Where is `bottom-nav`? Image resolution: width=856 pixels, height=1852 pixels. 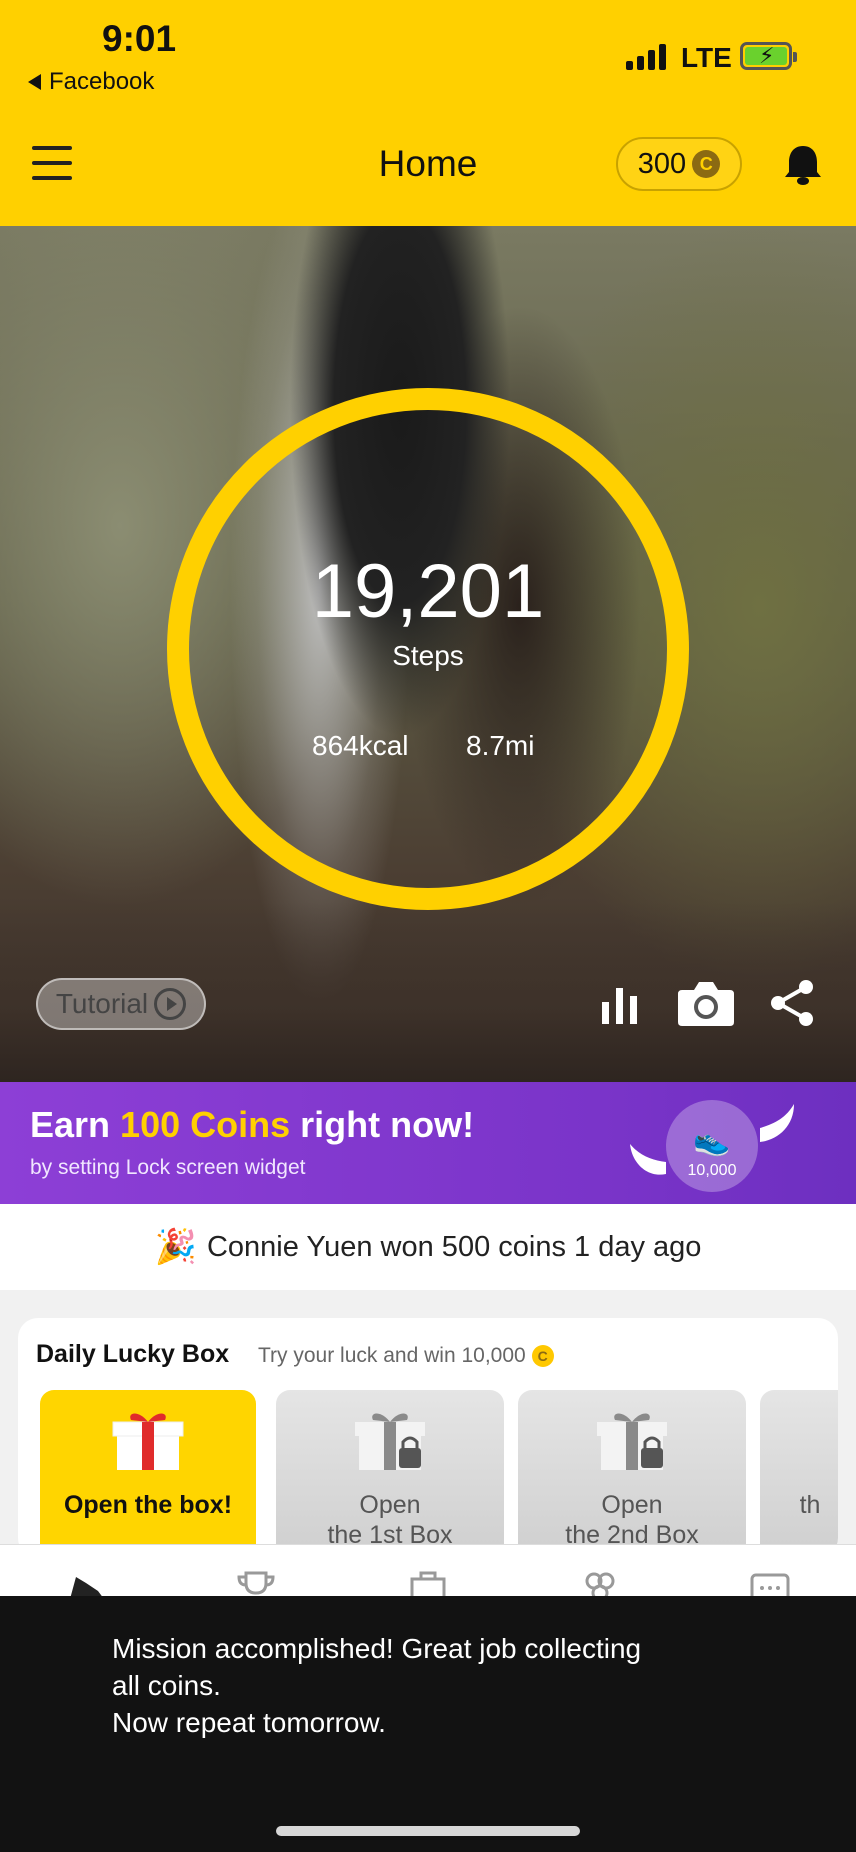
bottom-nav is located at coordinates (428, 1573).